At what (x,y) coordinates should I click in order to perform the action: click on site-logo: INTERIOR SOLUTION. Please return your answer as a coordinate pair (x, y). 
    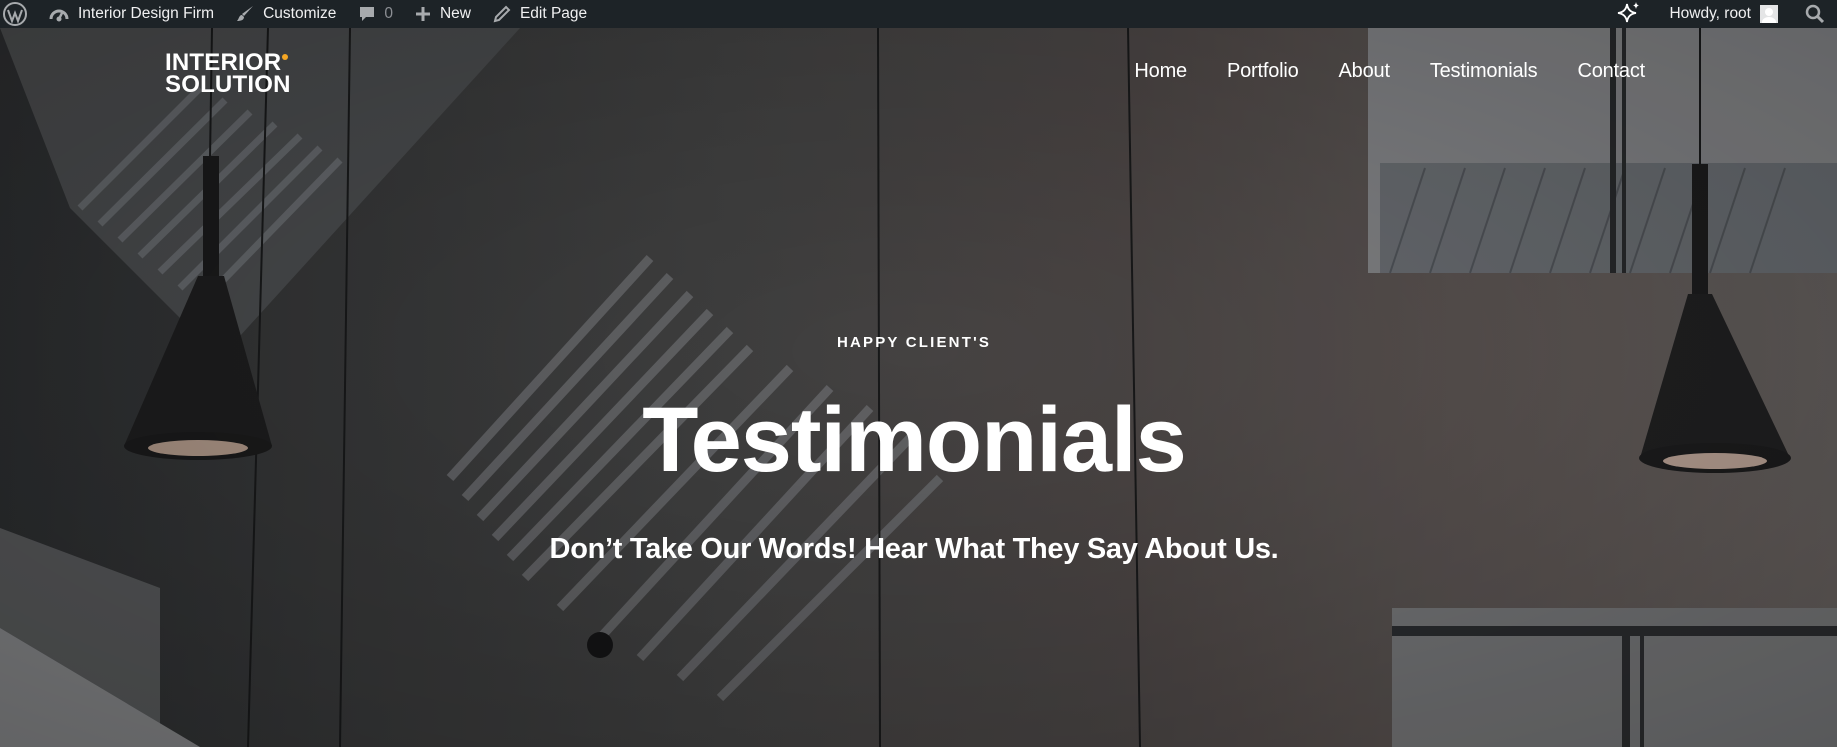
    Looking at the image, I should click on (228, 74).